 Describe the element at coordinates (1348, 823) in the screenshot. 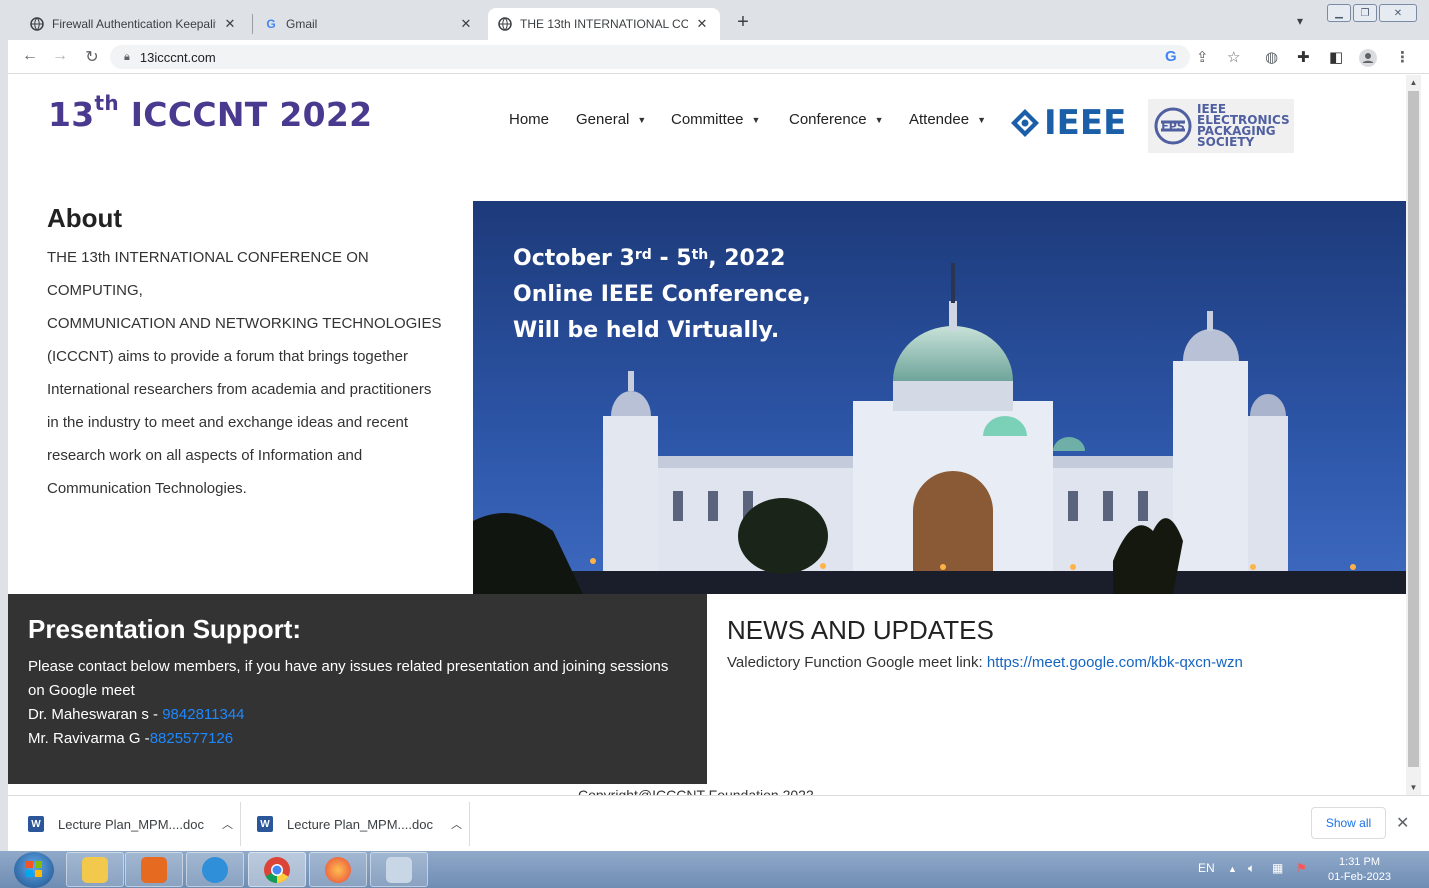

I see `show-all-button: Show all` at that location.